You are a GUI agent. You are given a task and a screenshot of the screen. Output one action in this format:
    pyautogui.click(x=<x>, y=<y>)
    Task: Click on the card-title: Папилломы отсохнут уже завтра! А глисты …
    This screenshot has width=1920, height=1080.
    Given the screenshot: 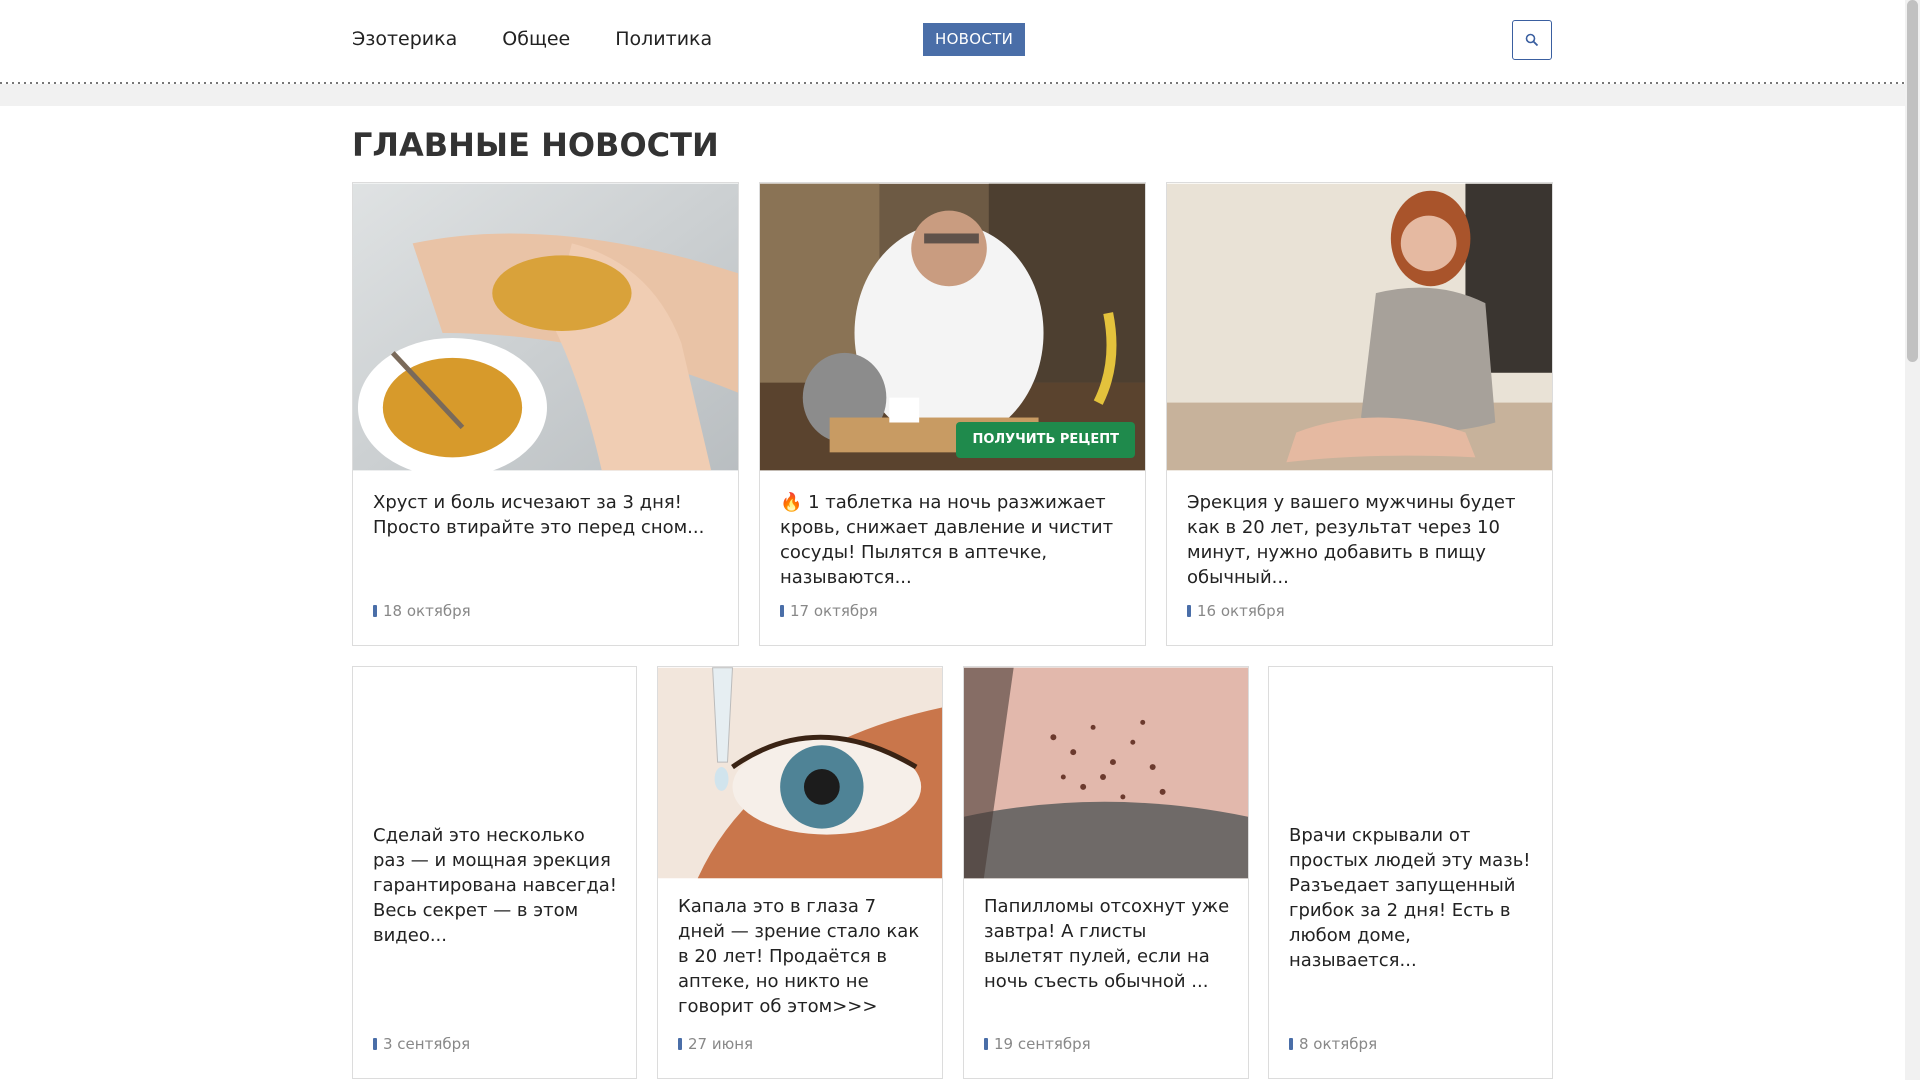 What is the action you would take?
    pyautogui.click(x=1107, y=944)
    